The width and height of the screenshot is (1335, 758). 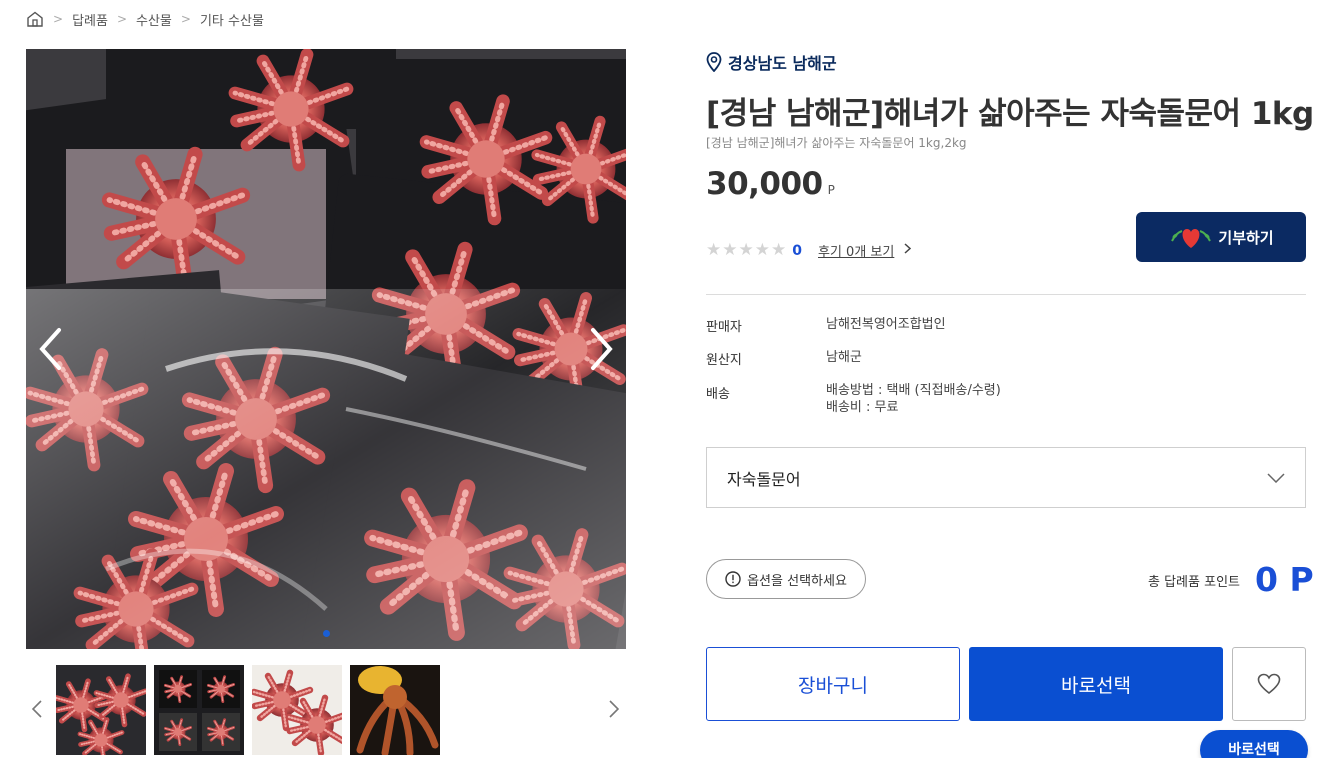 I want to click on wishlist-button, so click(x=1269, y=684).